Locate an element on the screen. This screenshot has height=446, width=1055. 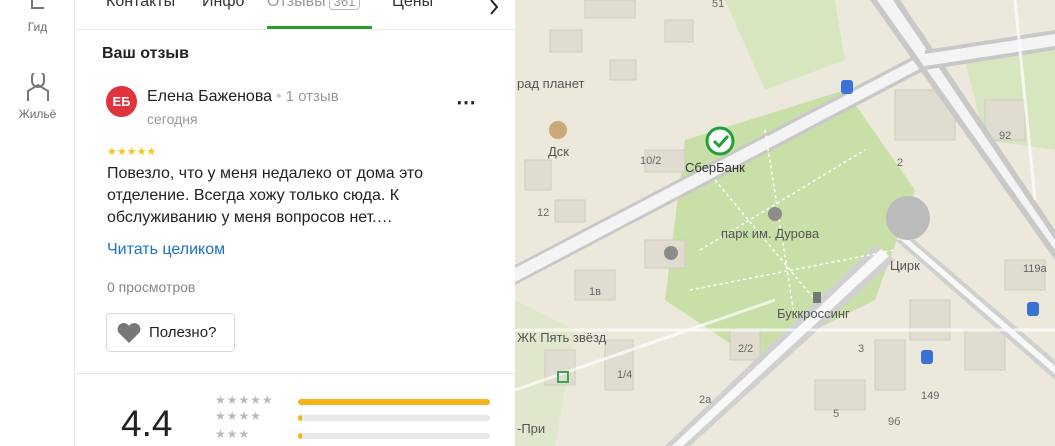
rating-row-stars: ★★★★★ is located at coordinates (244, 400).